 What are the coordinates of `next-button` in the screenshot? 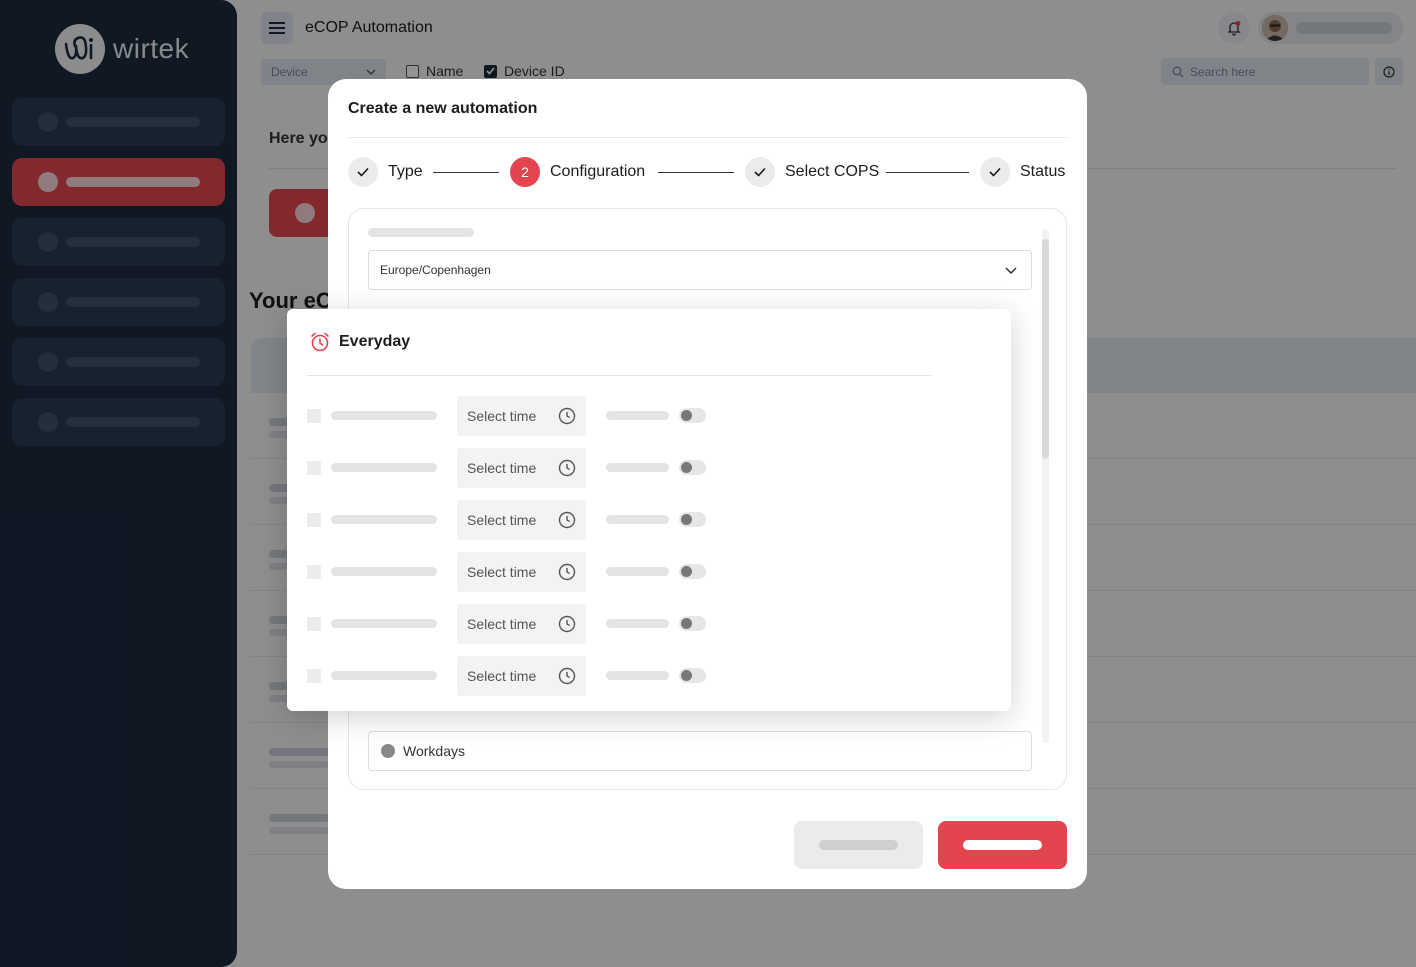 It's located at (1002, 845).